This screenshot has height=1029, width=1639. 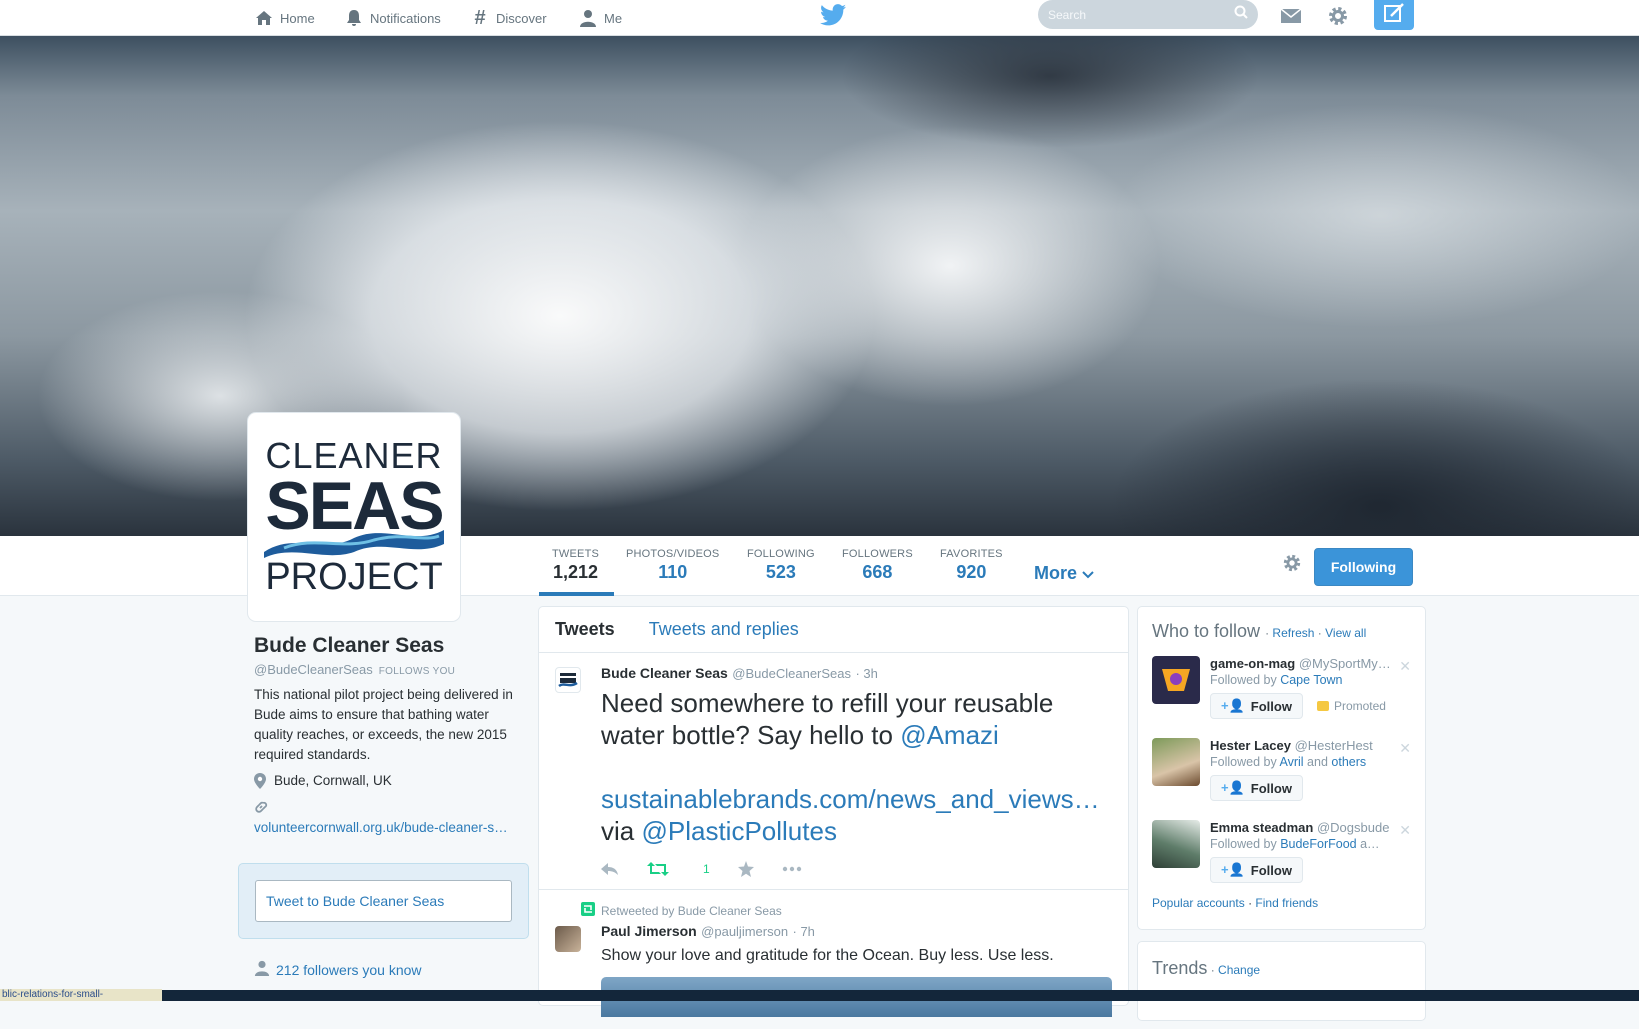 I want to click on tweet-mention-amazi: @Amazi, so click(x=949, y=735).